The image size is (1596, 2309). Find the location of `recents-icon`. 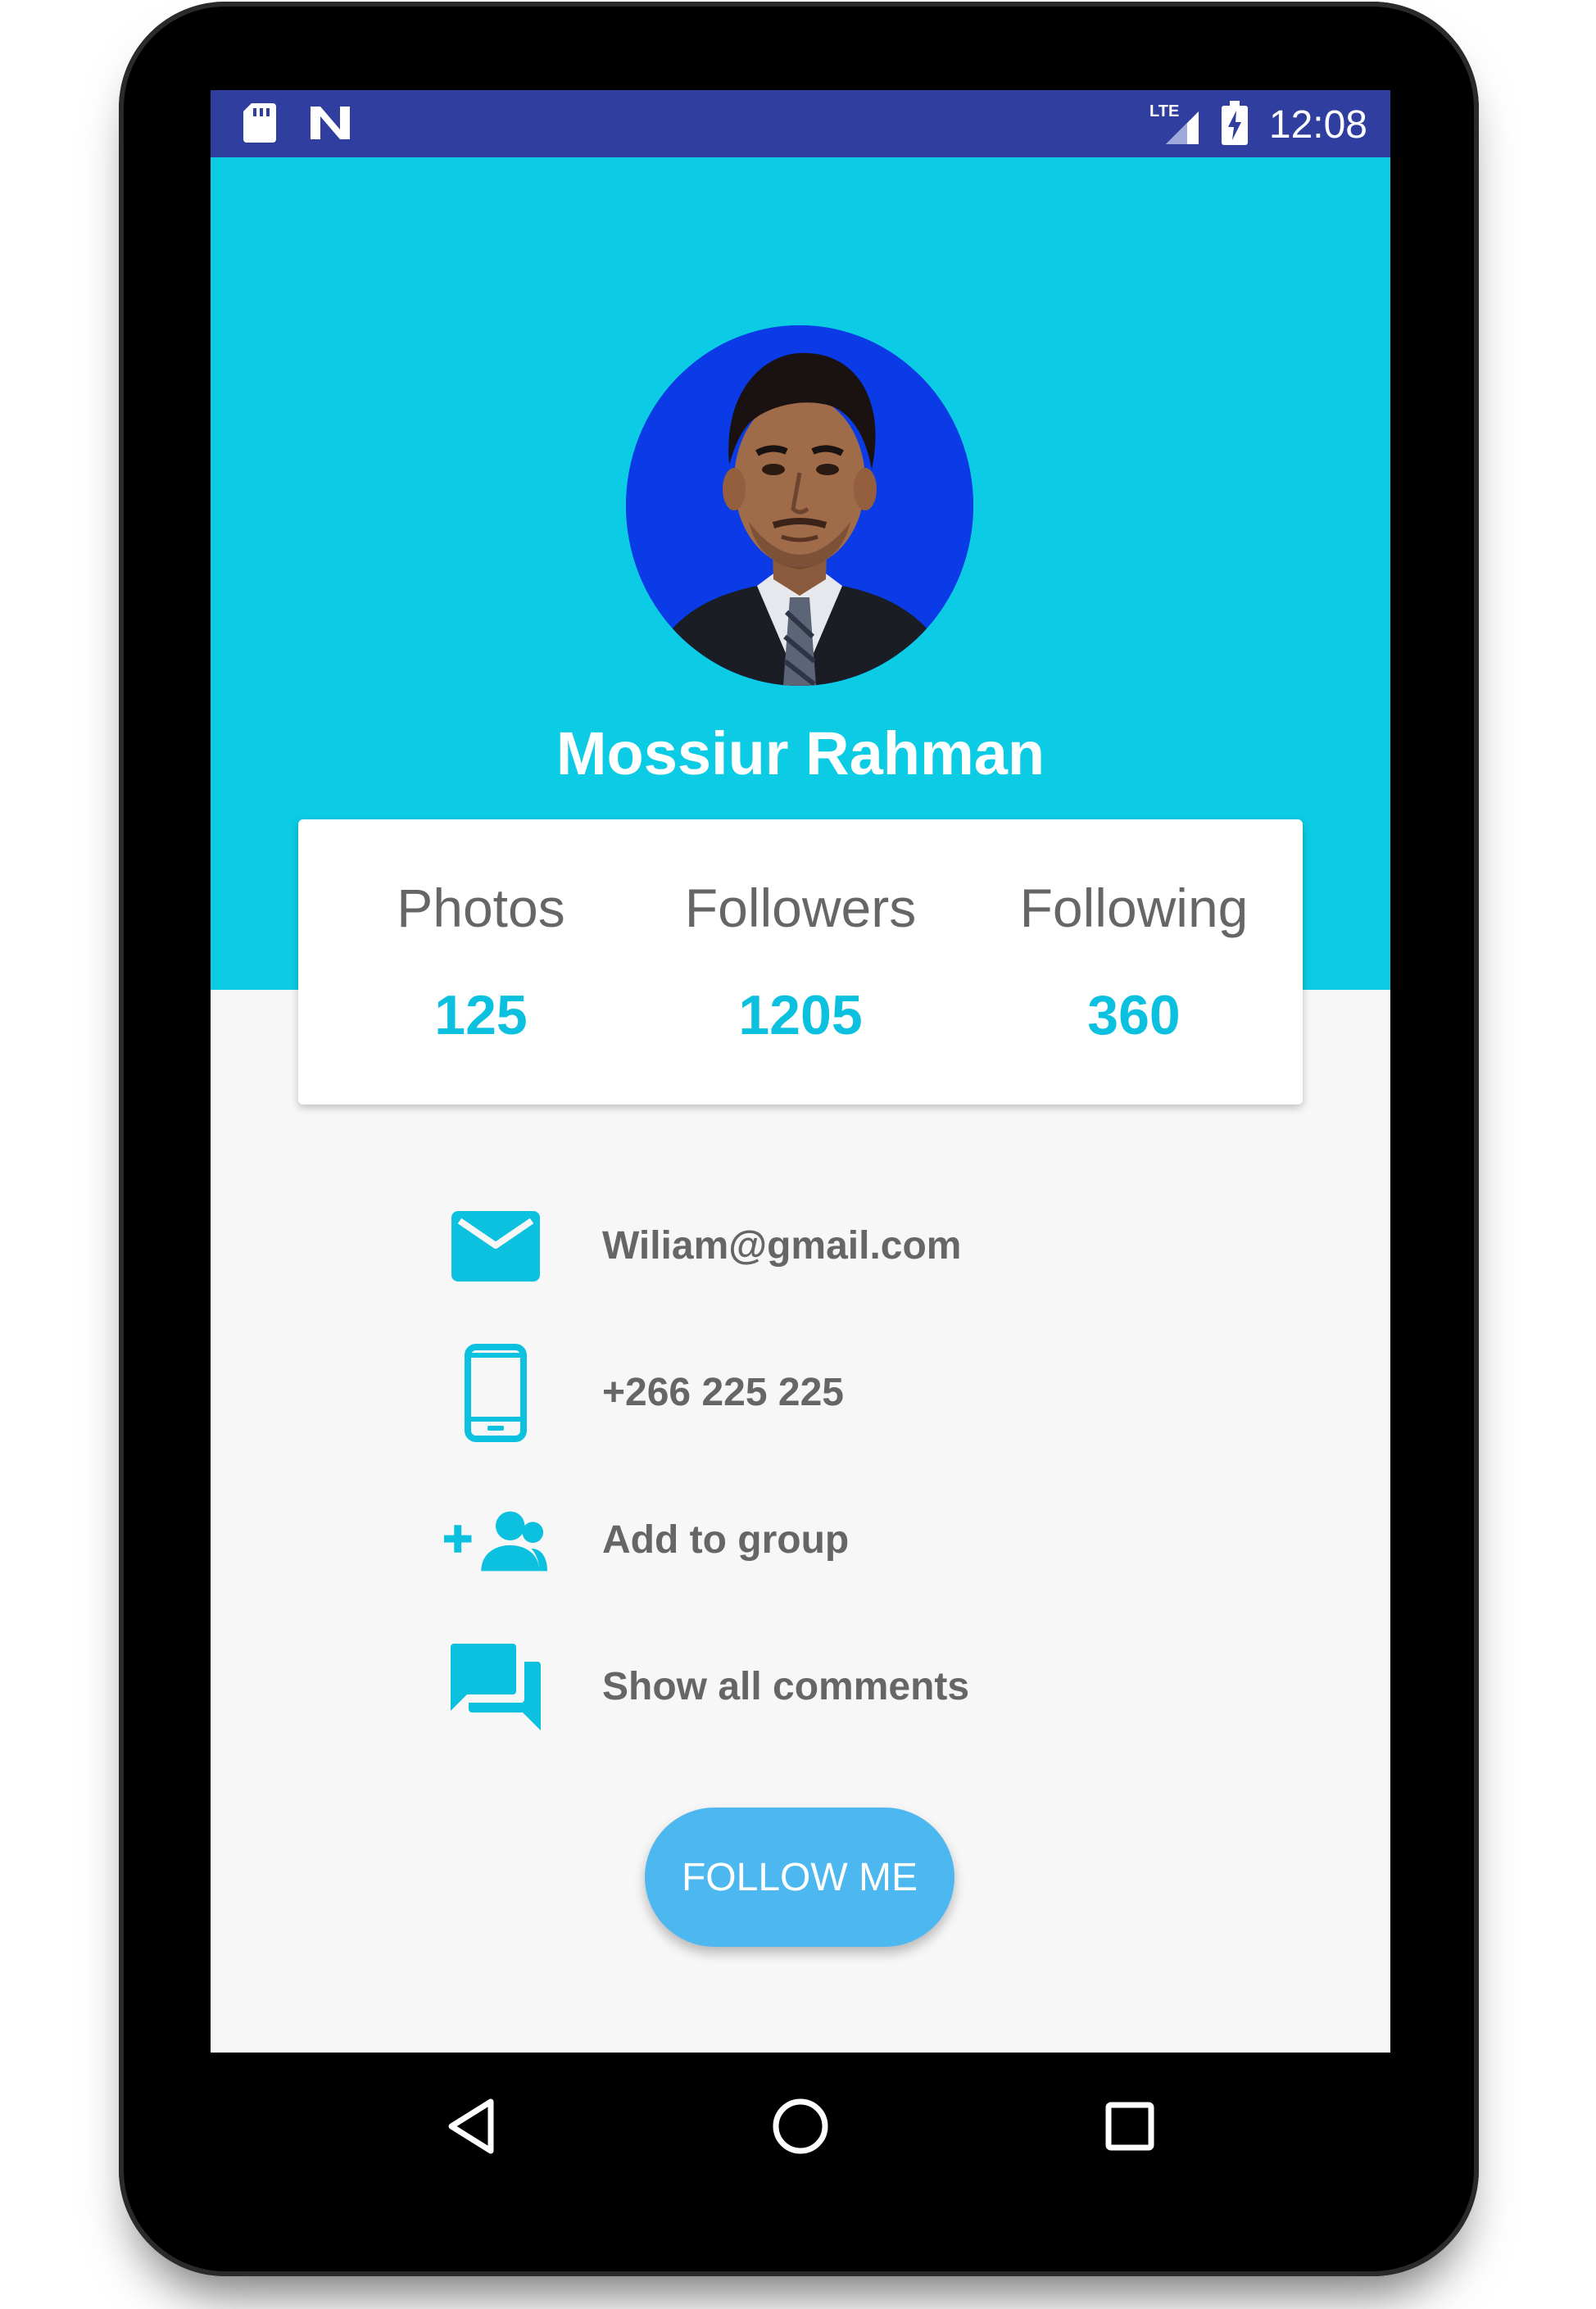

recents-icon is located at coordinates (1130, 2126).